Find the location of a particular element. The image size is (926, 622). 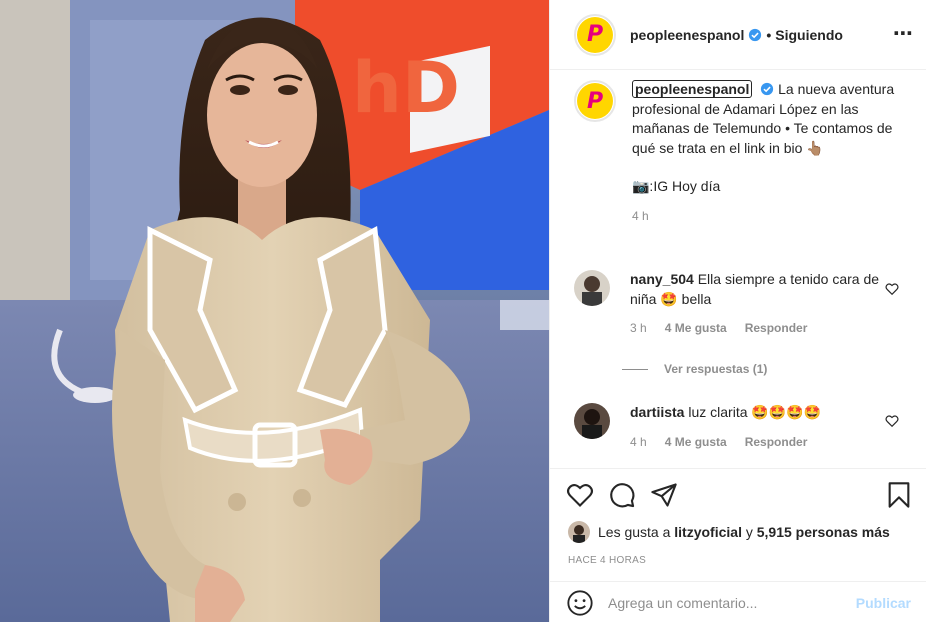

caption-author-avatar: P is located at coordinates (595, 101).